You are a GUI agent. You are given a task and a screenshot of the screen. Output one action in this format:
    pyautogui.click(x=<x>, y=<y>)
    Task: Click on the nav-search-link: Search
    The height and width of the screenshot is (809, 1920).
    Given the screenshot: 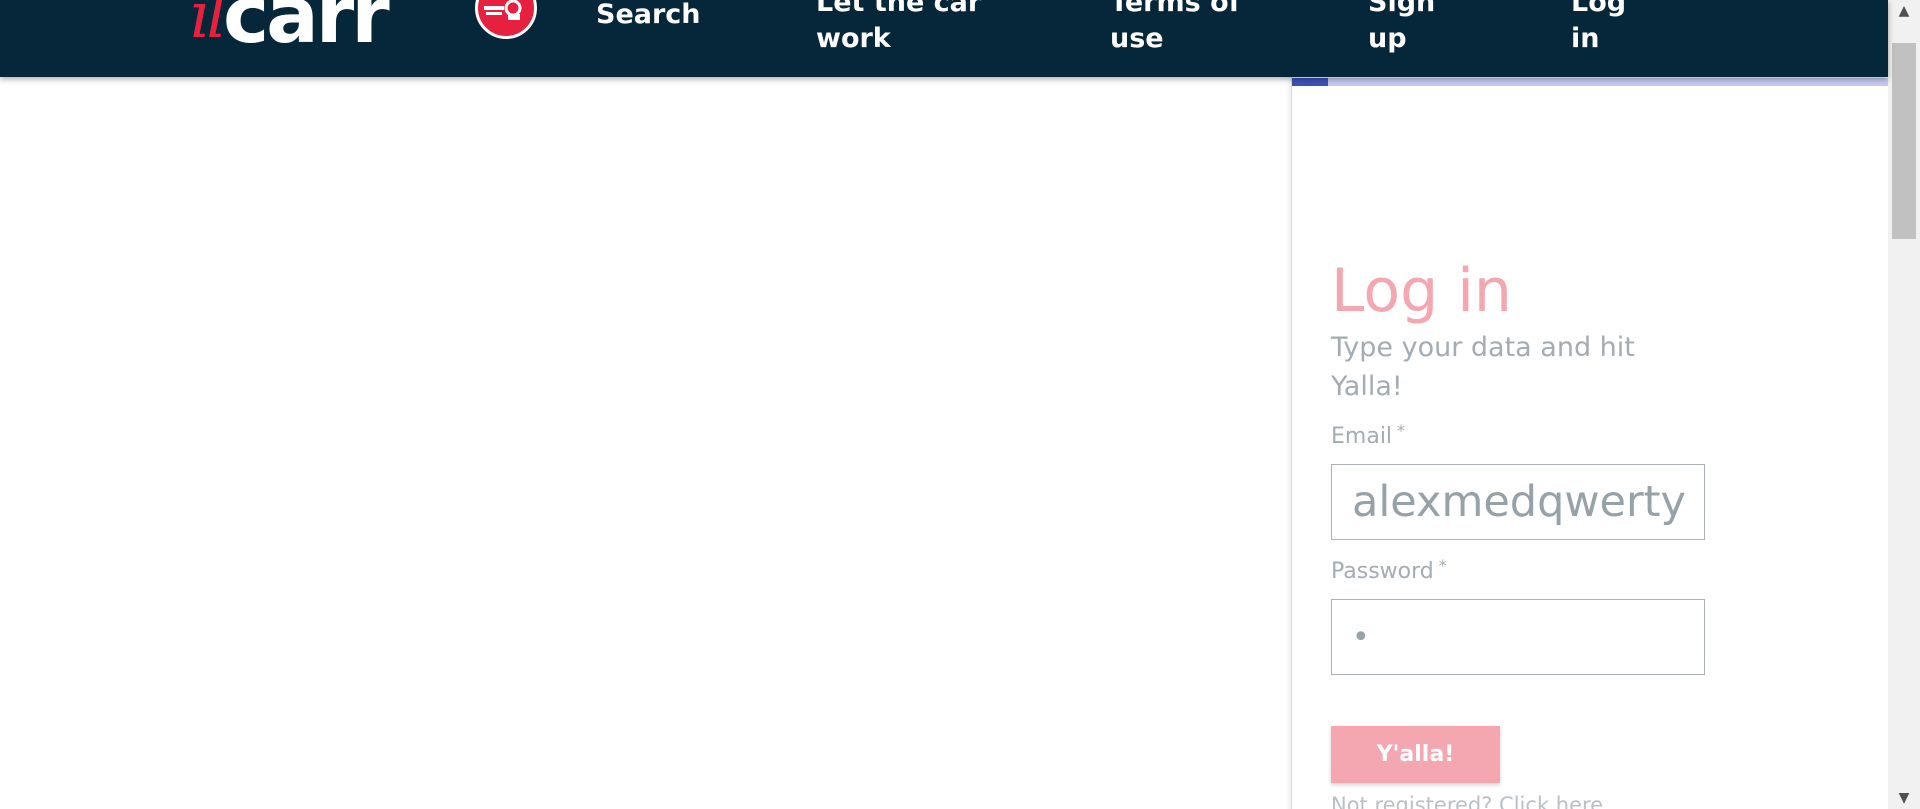 What is the action you would take?
    pyautogui.click(x=648, y=16)
    